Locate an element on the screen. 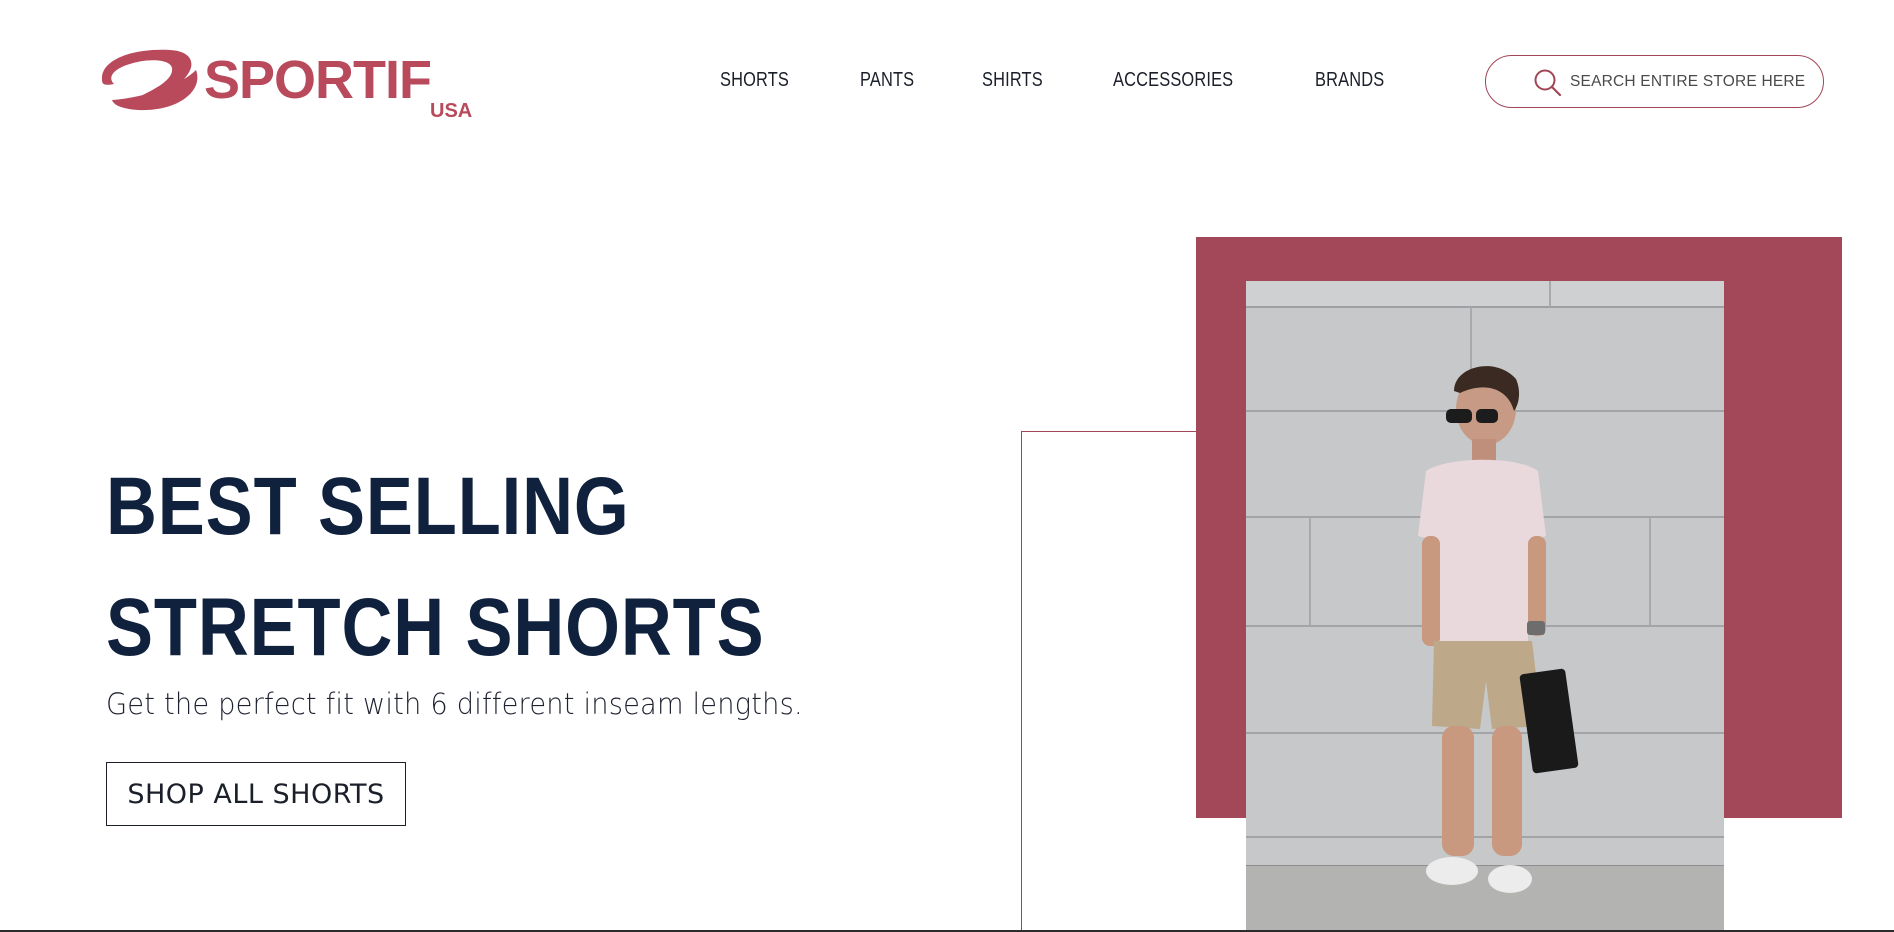 The image size is (1894, 932). nav-item-shorts: SHORTS is located at coordinates (754, 80).